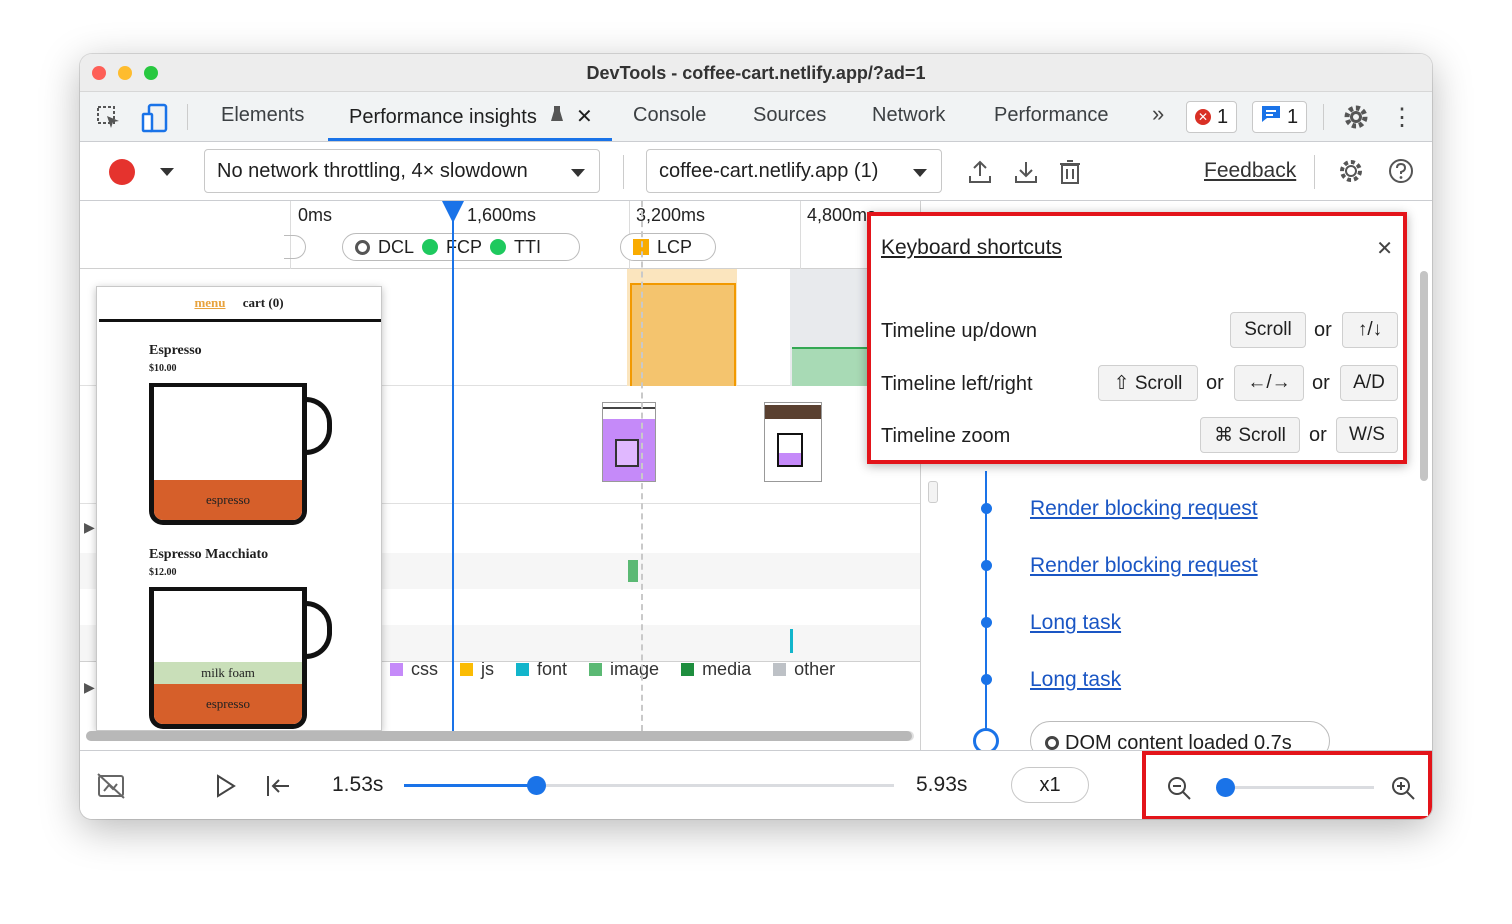  I want to click on recording-value: coffee-cart.netlify.app (1), so click(769, 171).